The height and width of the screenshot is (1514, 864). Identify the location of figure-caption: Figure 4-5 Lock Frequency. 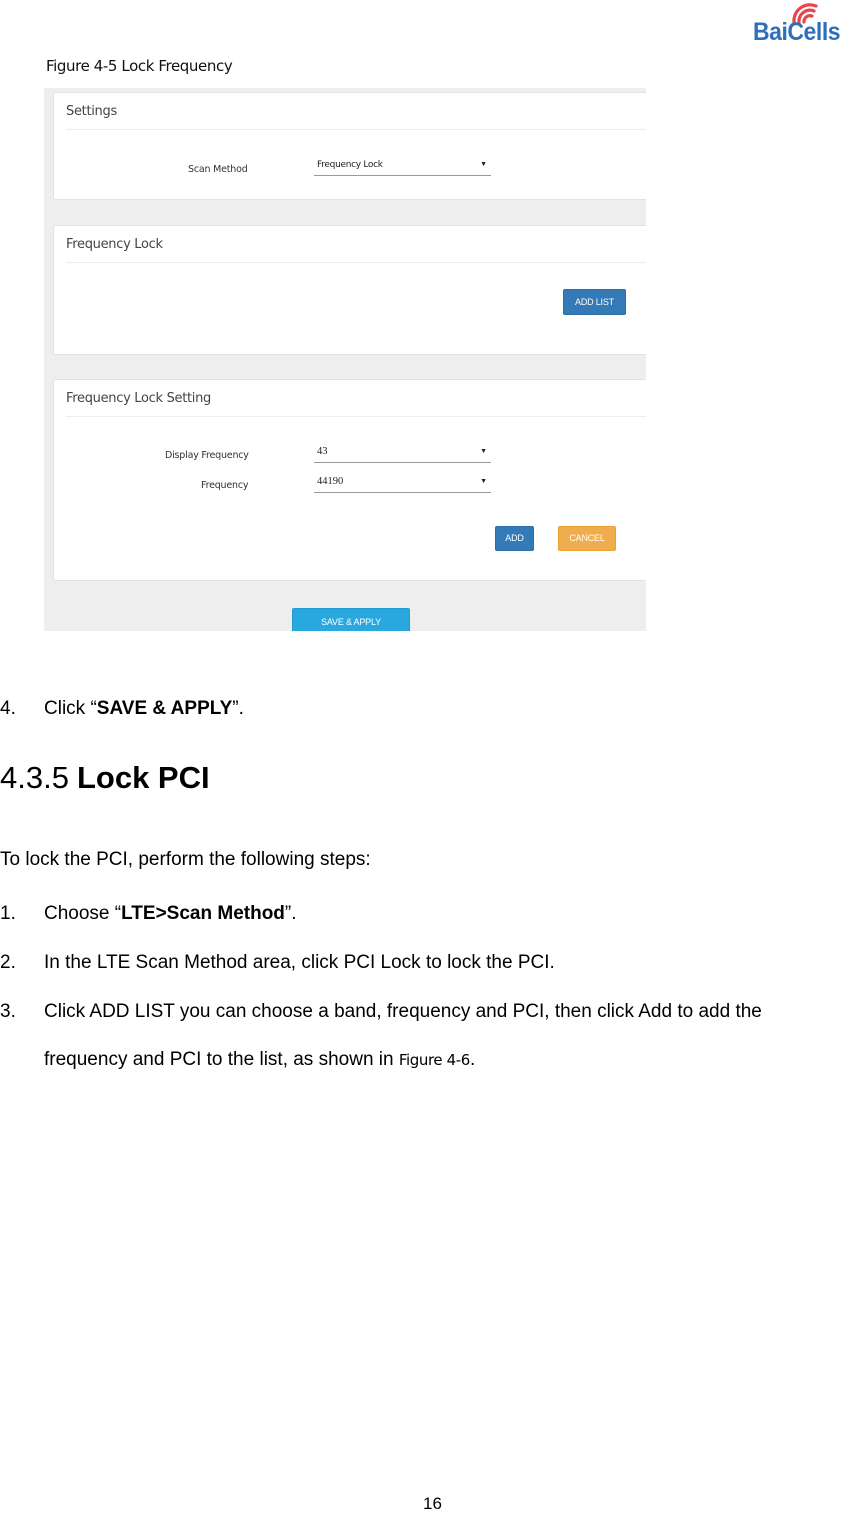
(139, 66).